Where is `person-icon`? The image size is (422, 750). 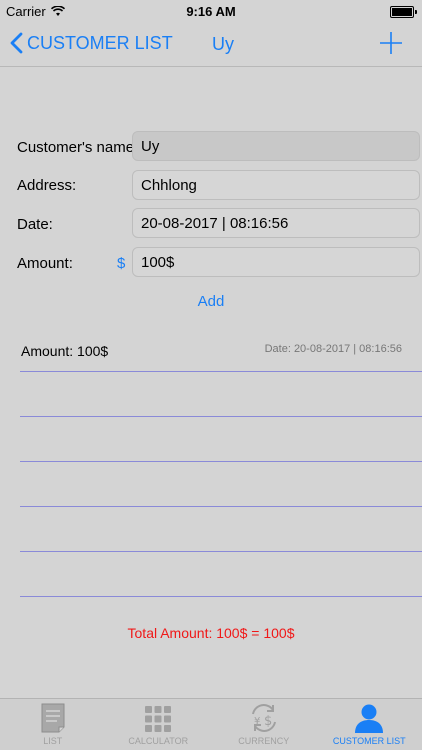
person-icon is located at coordinates (369, 718).